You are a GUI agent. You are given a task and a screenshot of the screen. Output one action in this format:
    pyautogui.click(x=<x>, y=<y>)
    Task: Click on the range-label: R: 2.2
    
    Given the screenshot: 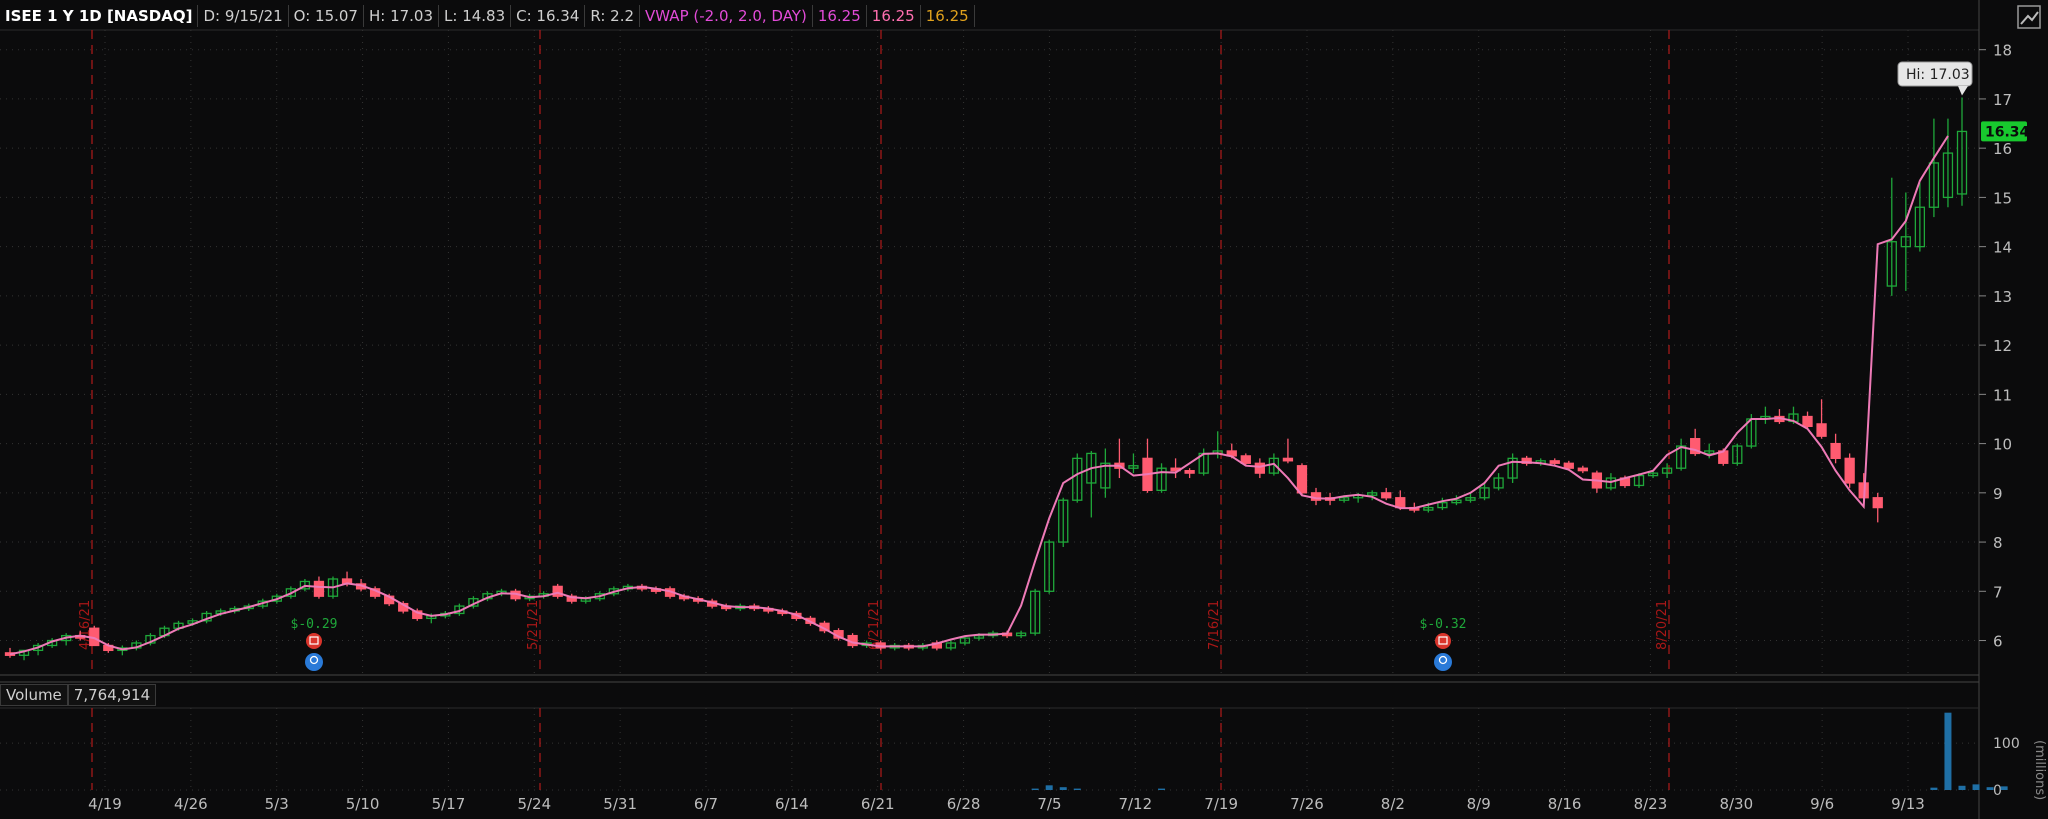 What is the action you would take?
    pyautogui.click(x=613, y=16)
    